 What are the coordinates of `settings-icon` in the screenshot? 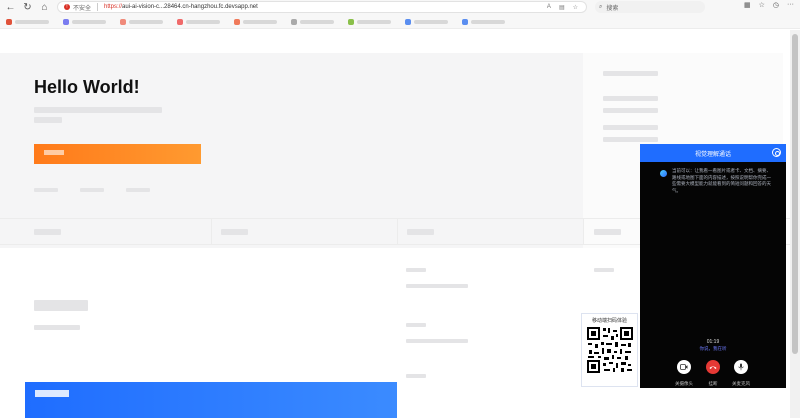 It's located at (776, 152).